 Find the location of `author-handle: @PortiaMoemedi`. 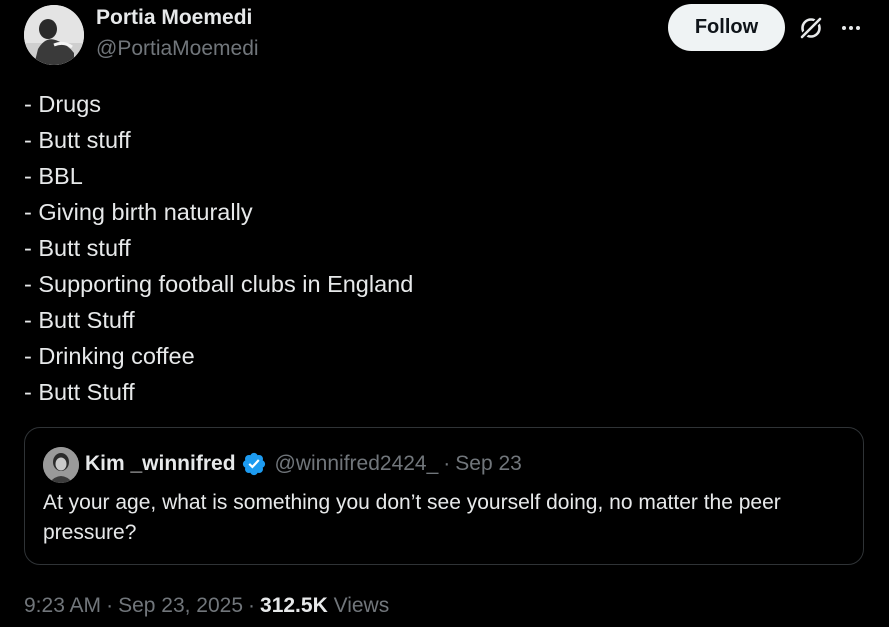

author-handle: @PortiaMoemedi is located at coordinates (177, 49).